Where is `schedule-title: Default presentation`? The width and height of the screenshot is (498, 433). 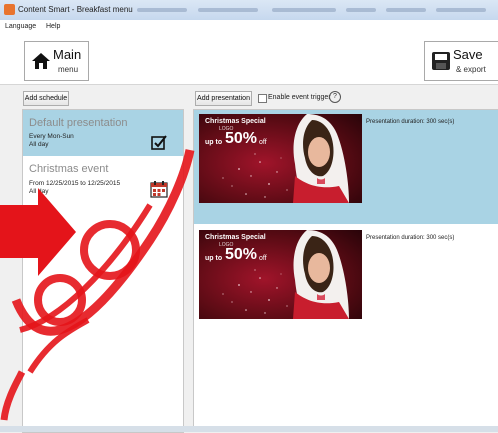
schedule-title: Default presentation is located at coordinates (78, 123).